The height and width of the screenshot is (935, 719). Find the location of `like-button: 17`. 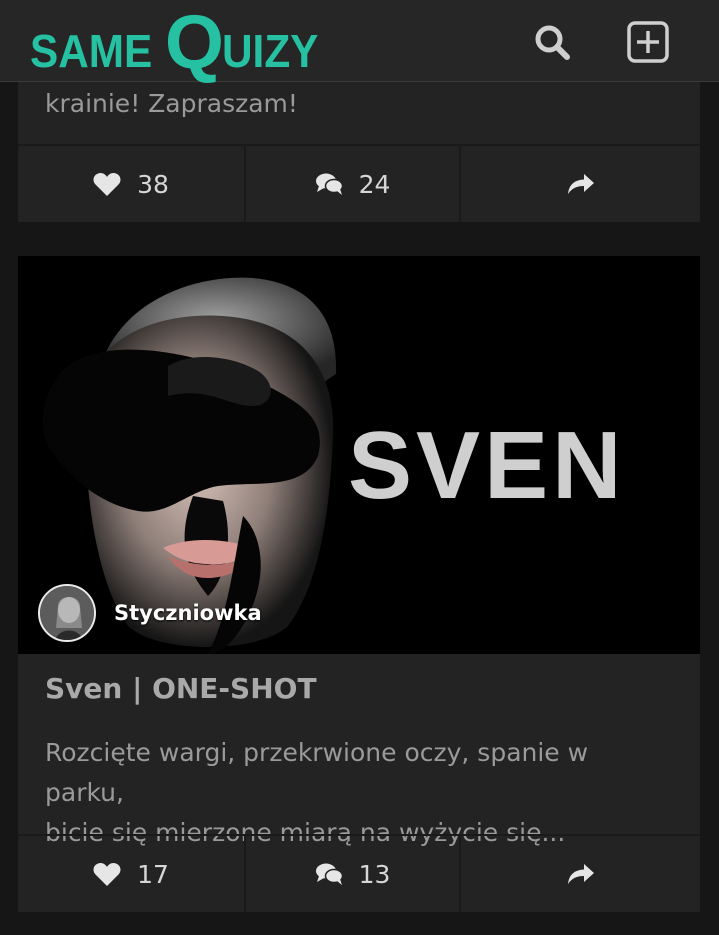

like-button: 17 is located at coordinates (131, 874).